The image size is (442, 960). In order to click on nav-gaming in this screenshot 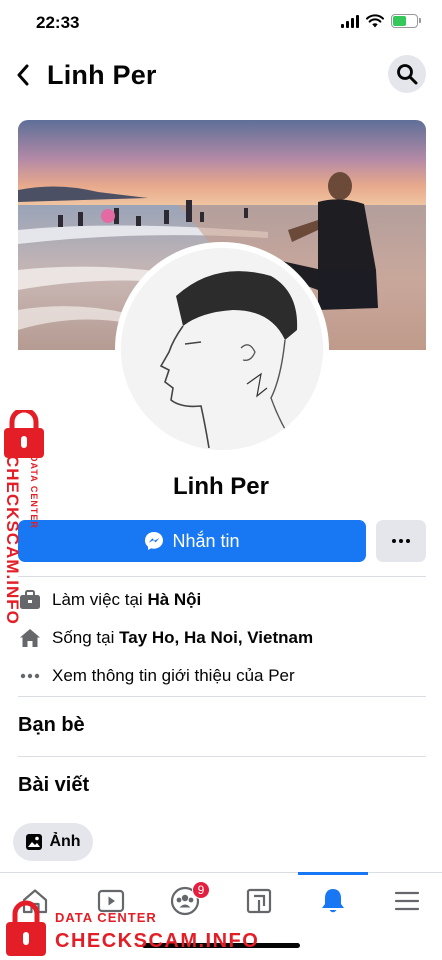, I will do `click(259, 901)`.